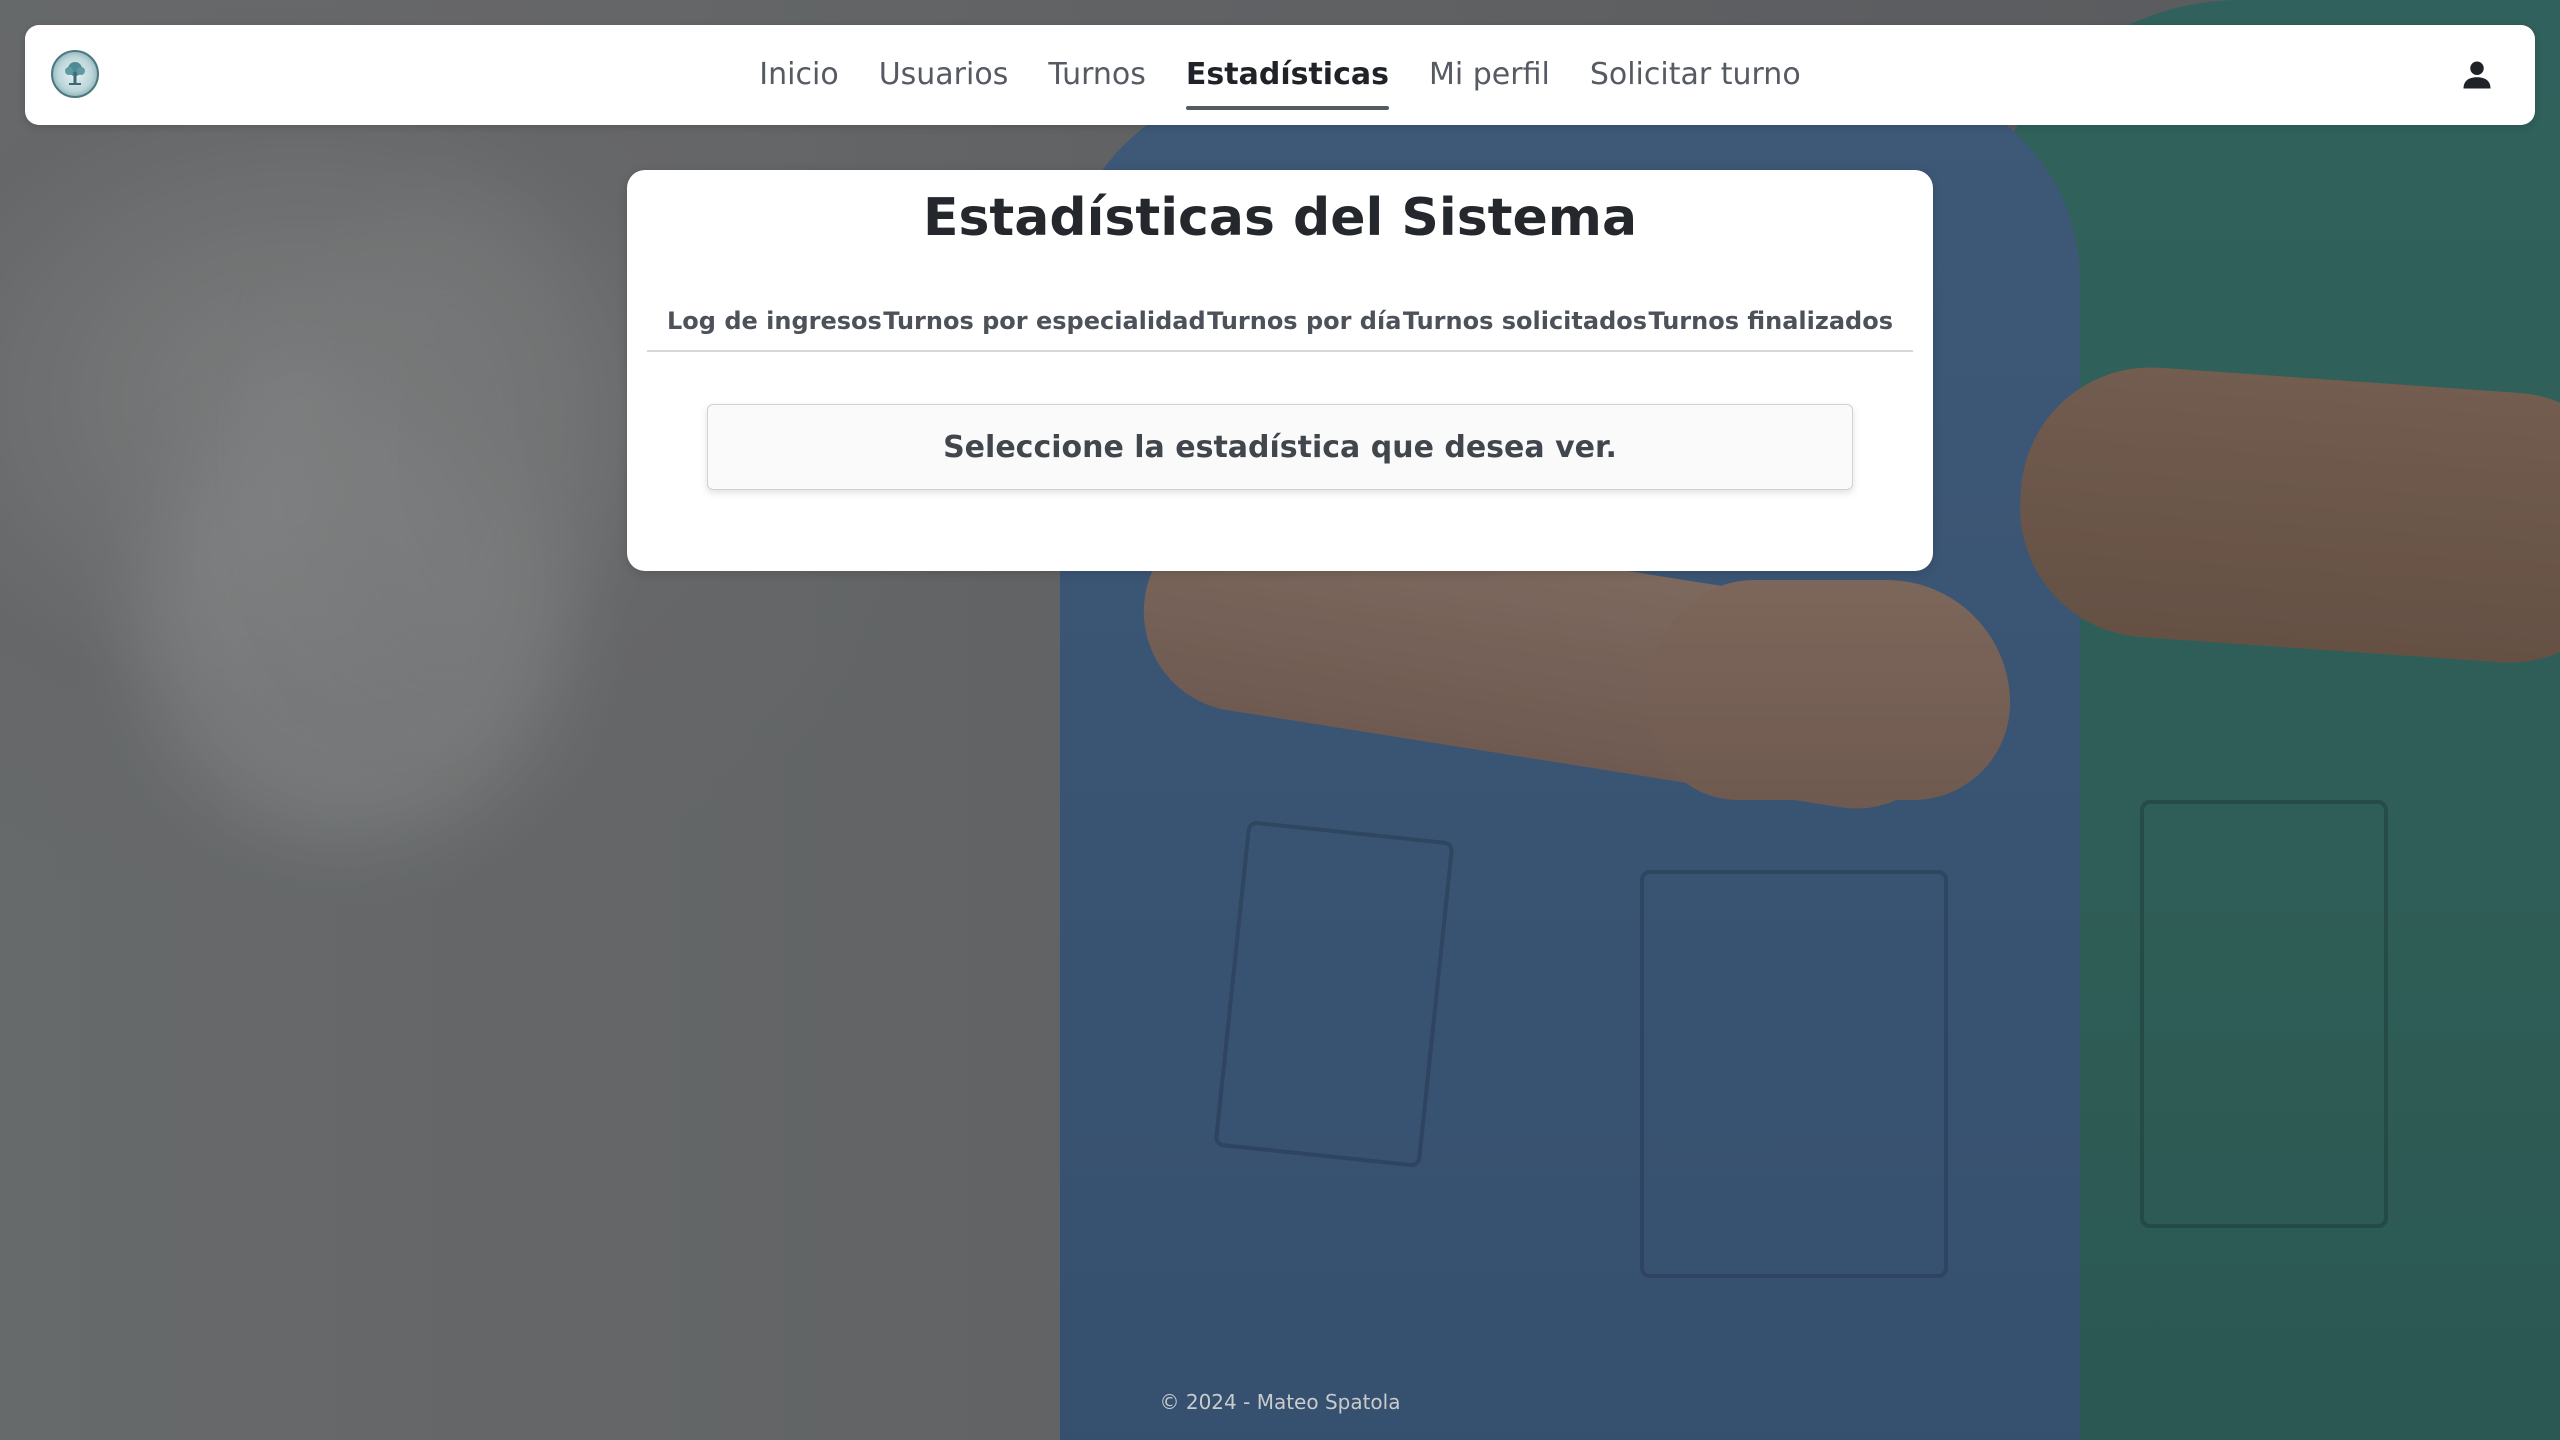 This screenshot has width=2560, height=1440. What do you see at coordinates (798, 75) in the screenshot?
I see `nav-link-inicio: Inicio` at bounding box center [798, 75].